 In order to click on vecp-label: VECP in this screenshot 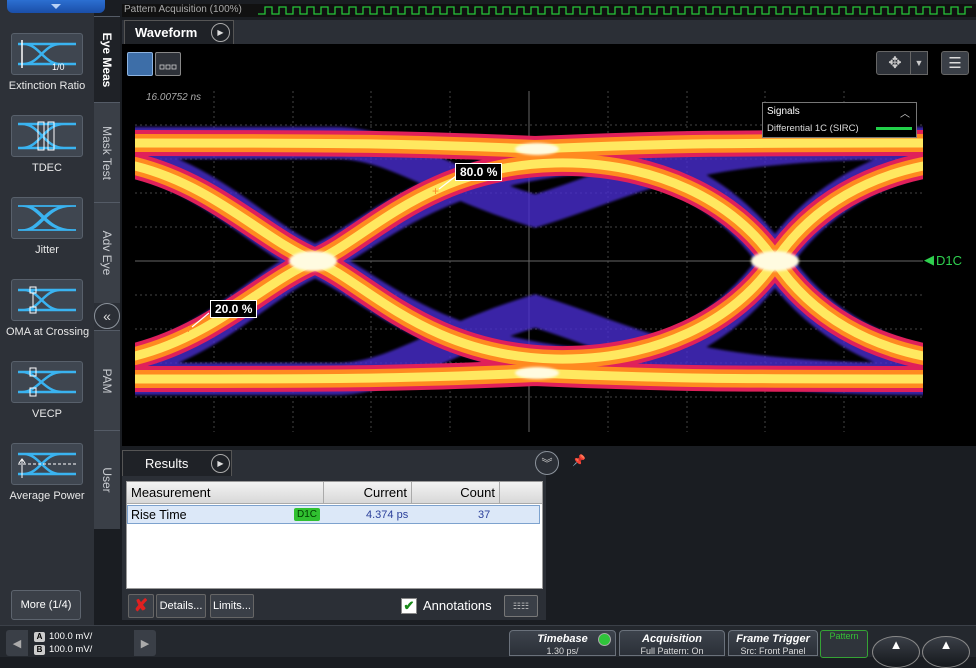, I will do `click(47, 414)`.